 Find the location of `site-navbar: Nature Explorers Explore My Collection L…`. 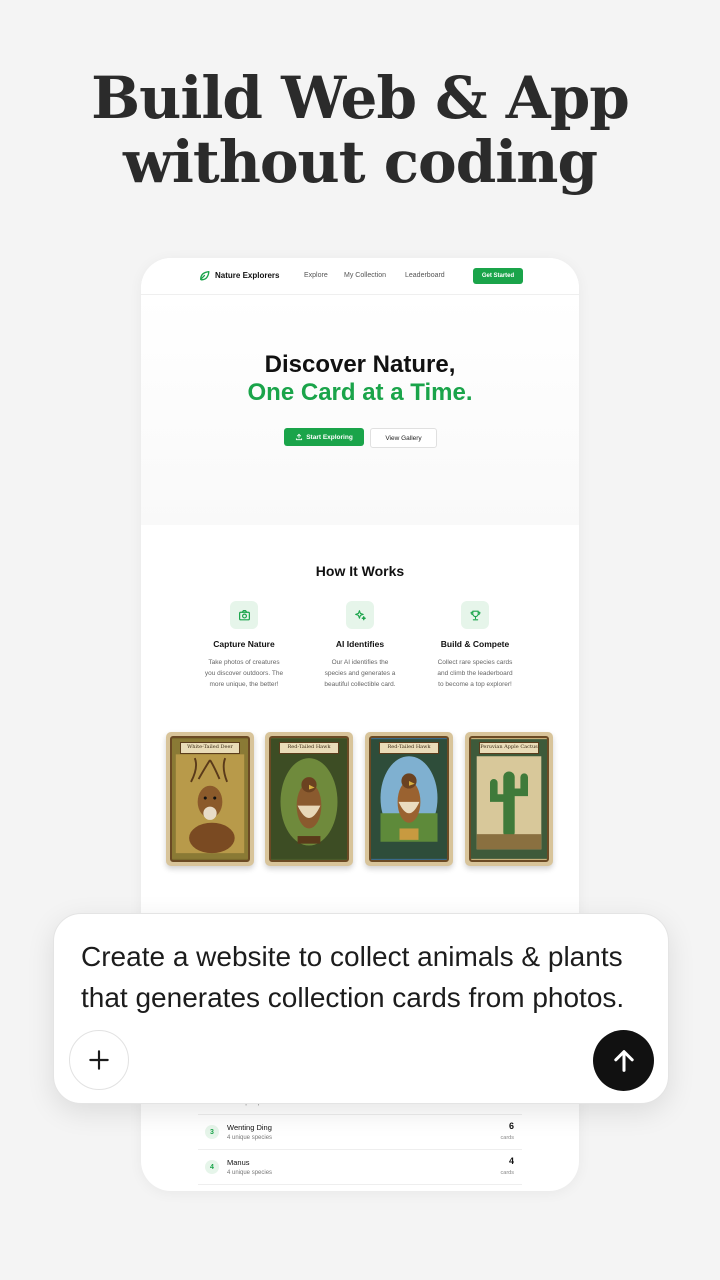

site-navbar: Nature Explorers Explore My Collection L… is located at coordinates (360, 276).